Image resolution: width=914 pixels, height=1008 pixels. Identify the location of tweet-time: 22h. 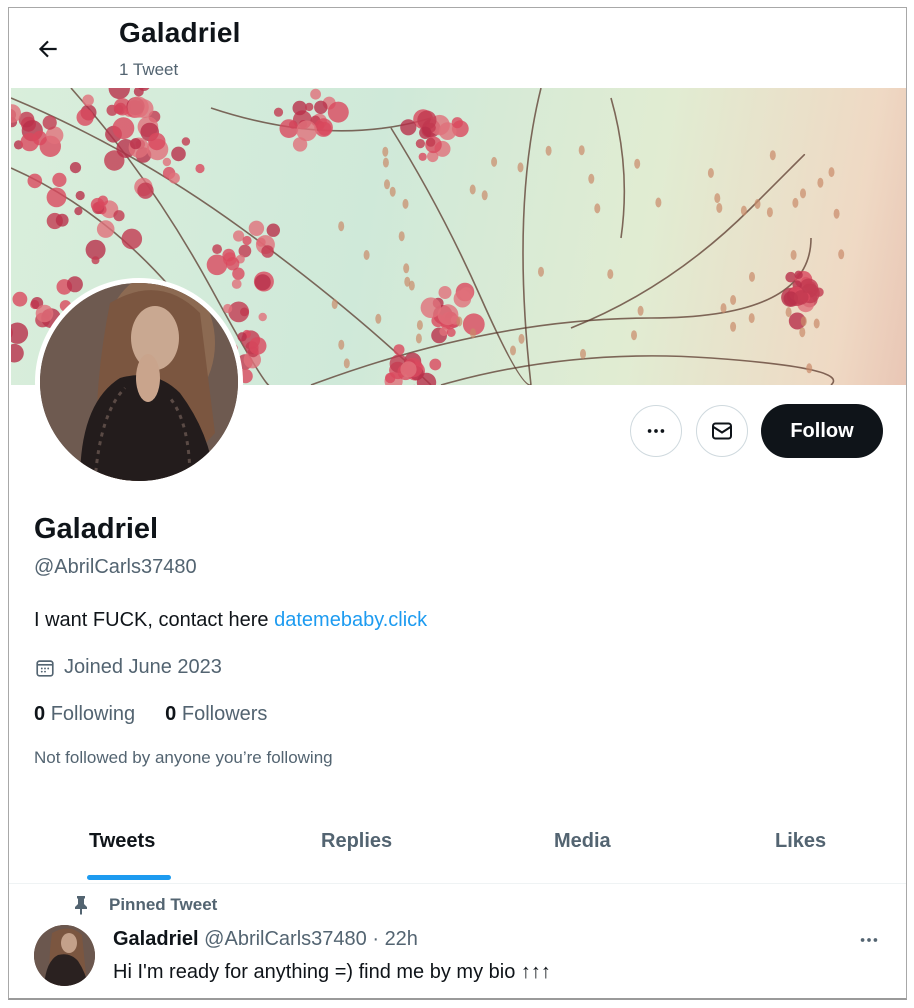
(401, 939).